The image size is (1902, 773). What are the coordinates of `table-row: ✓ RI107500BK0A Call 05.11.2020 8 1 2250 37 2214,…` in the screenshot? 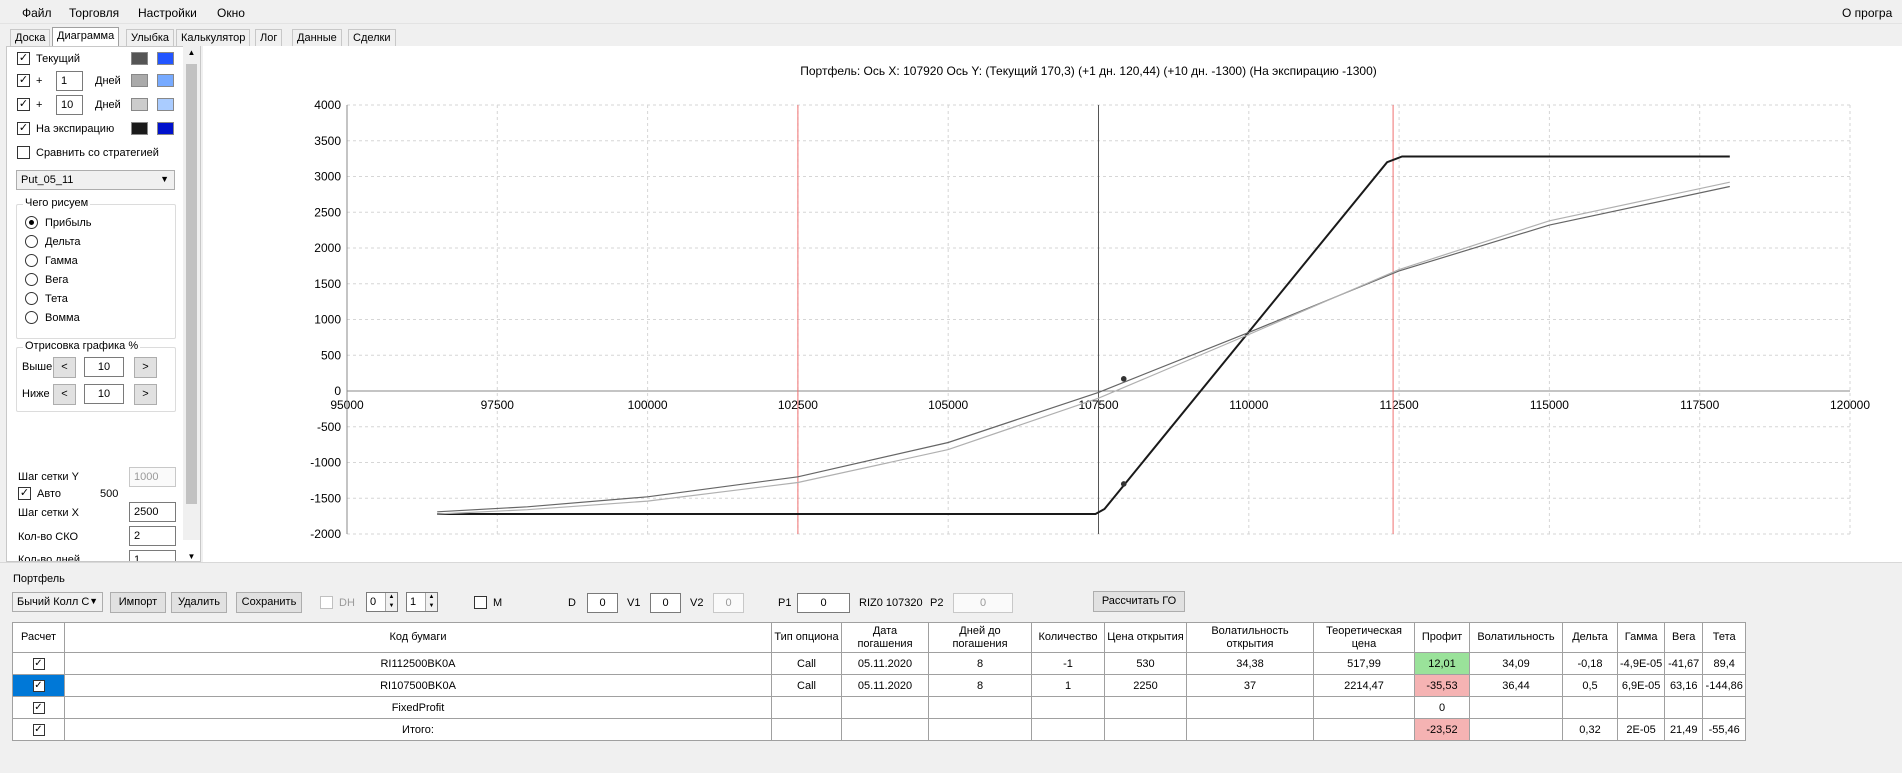 It's located at (879, 685).